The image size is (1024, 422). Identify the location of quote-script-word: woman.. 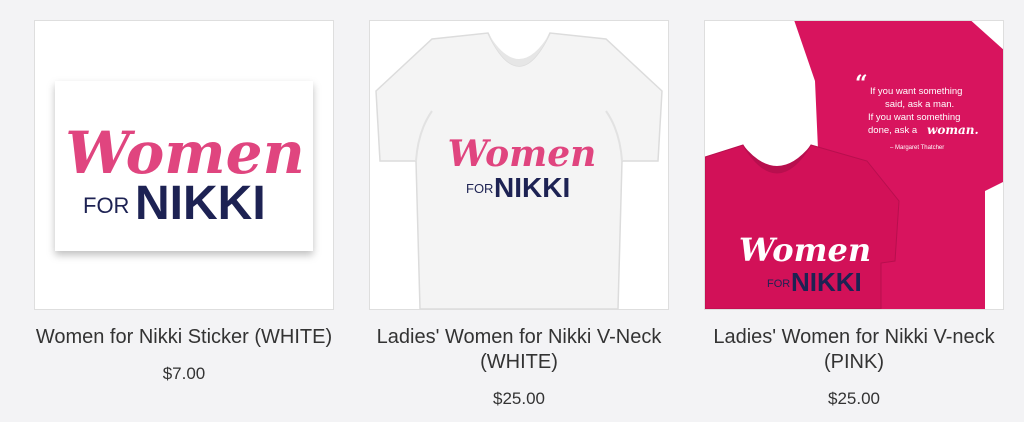
(953, 130).